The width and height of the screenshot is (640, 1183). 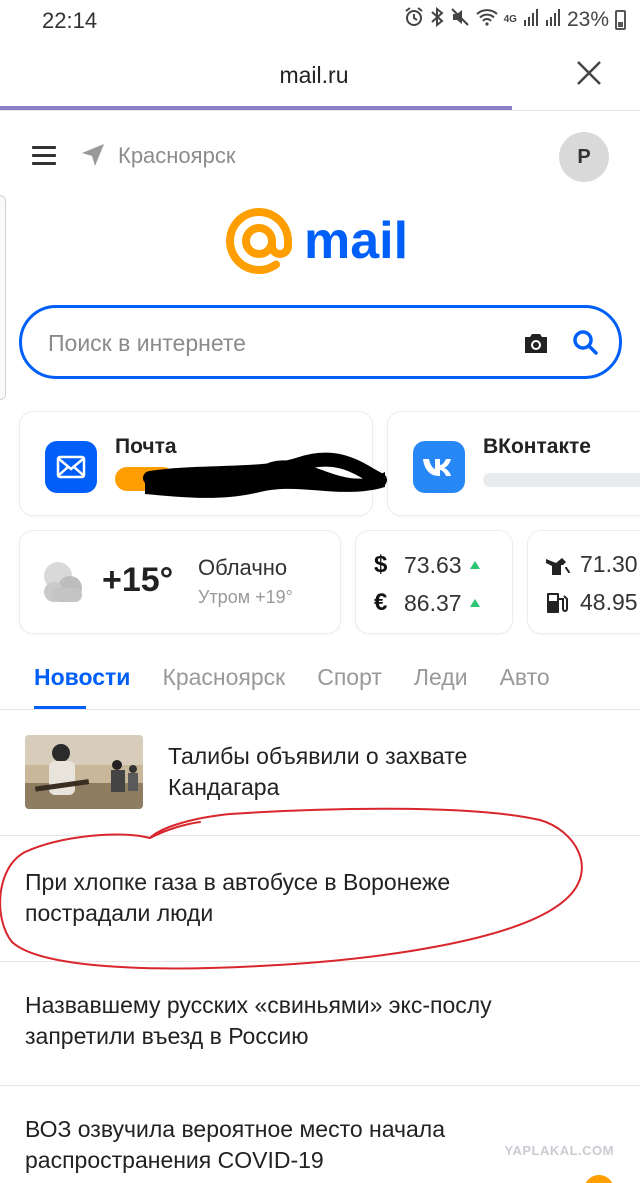 I want to click on euro-symbol: €, so click(x=381, y=602).